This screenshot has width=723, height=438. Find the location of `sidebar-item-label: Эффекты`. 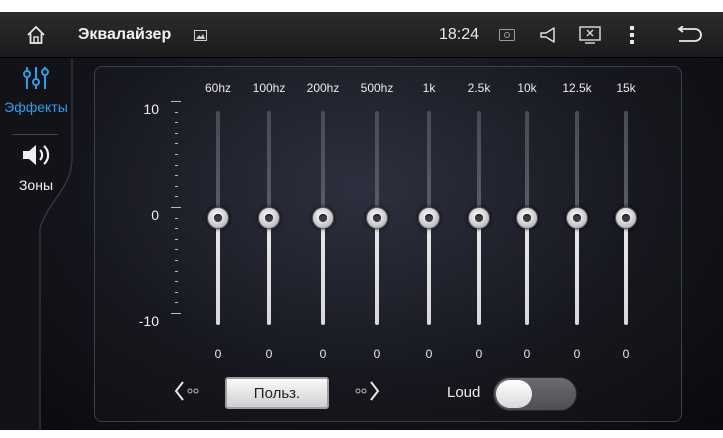

sidebar-item-label: Эффекты is located at coordinates (36, 107).